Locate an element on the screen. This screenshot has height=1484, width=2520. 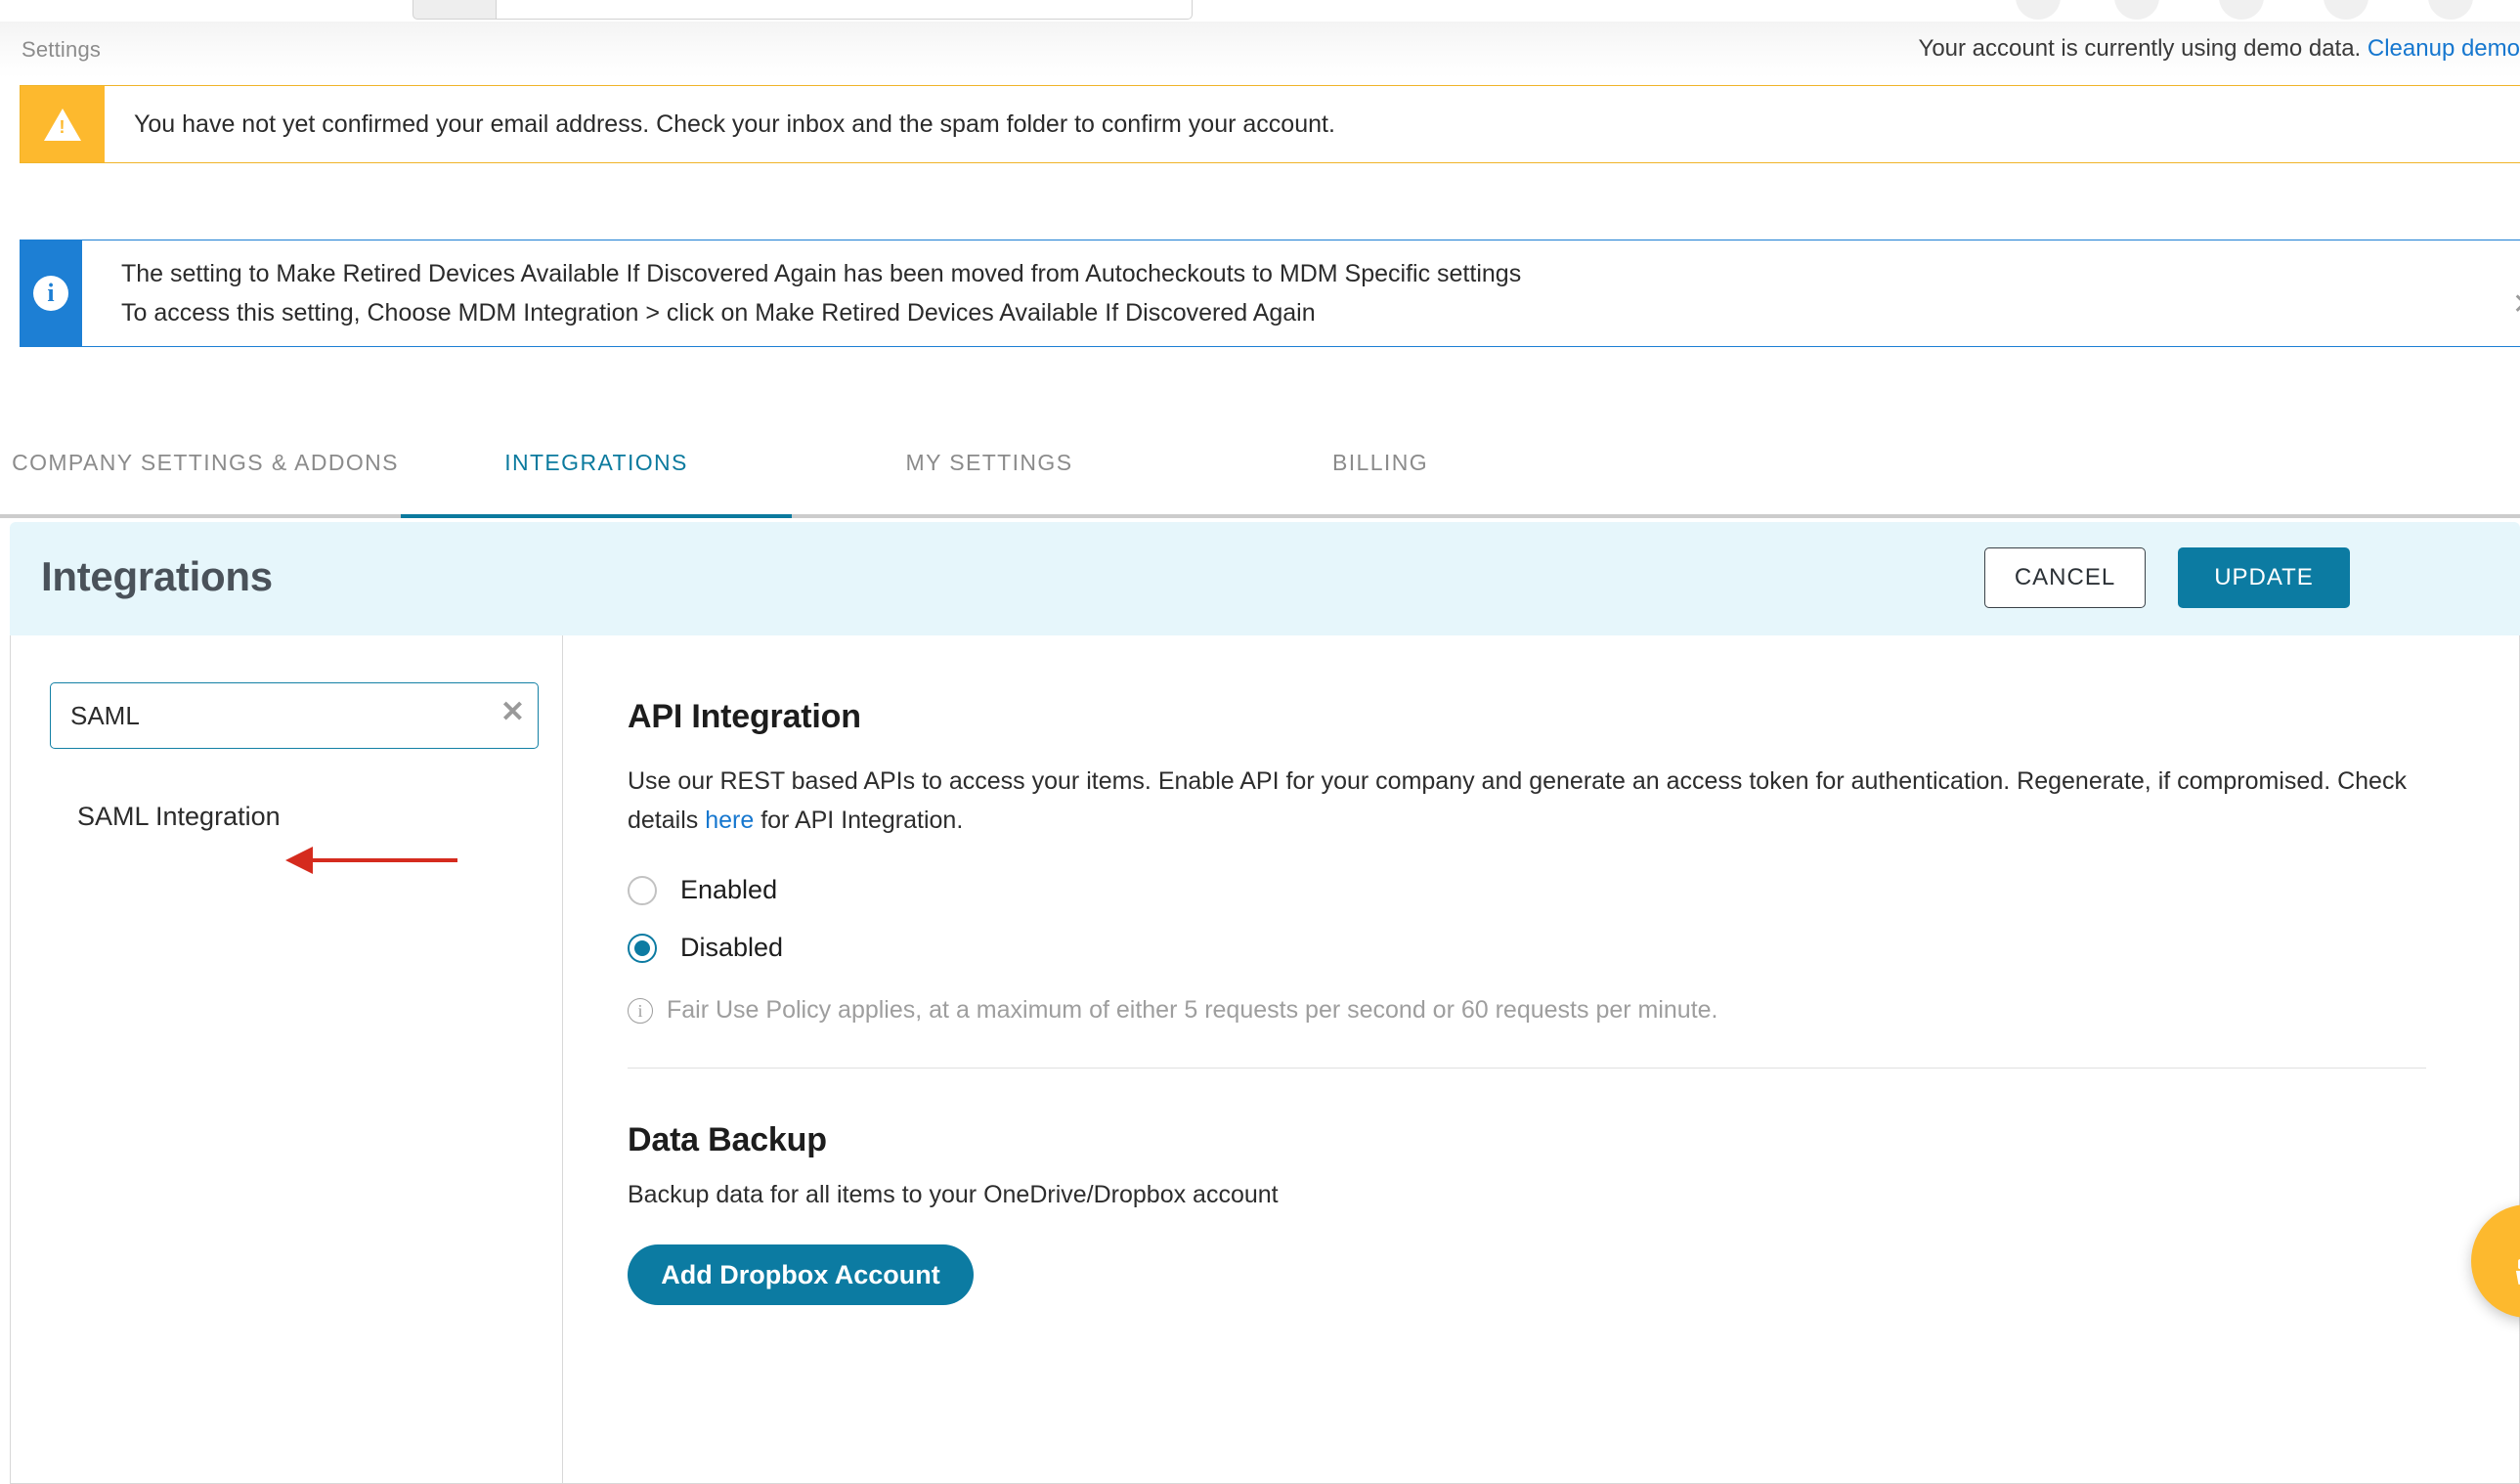
cancel-button: CANCEL is located at coordinates (2065, 577).